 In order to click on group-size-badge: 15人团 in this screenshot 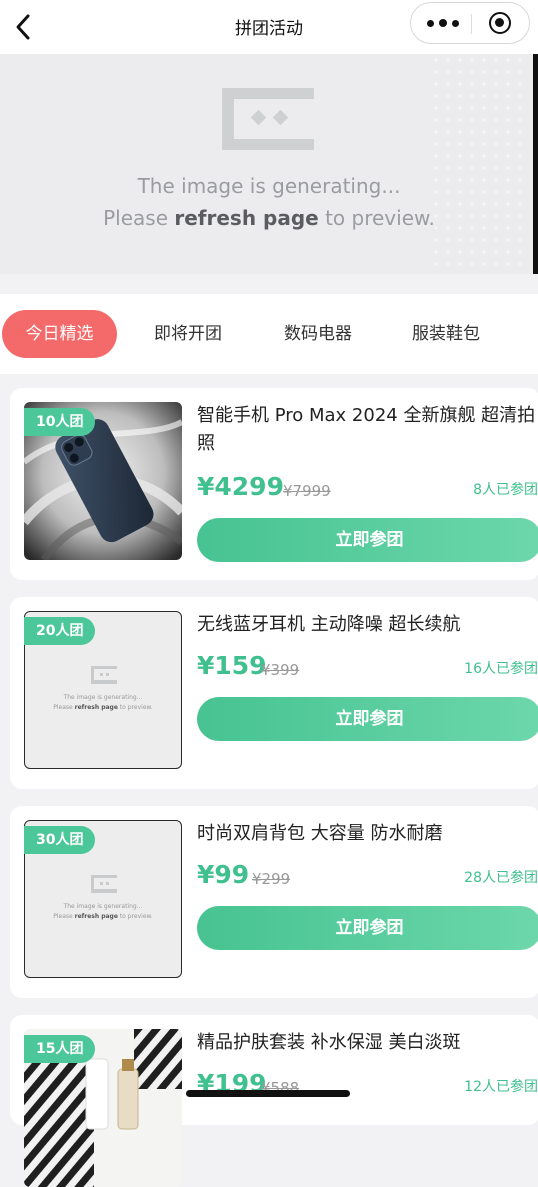, I will do `click(60, 1049)`.